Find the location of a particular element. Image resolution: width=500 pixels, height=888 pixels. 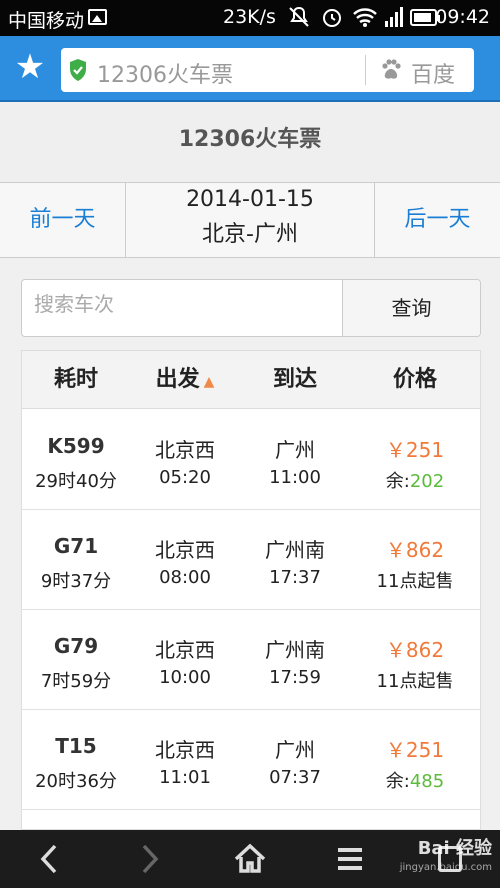

date-route-info: 2014-01-15 北京-广州 is located at coordinates (250, 220).